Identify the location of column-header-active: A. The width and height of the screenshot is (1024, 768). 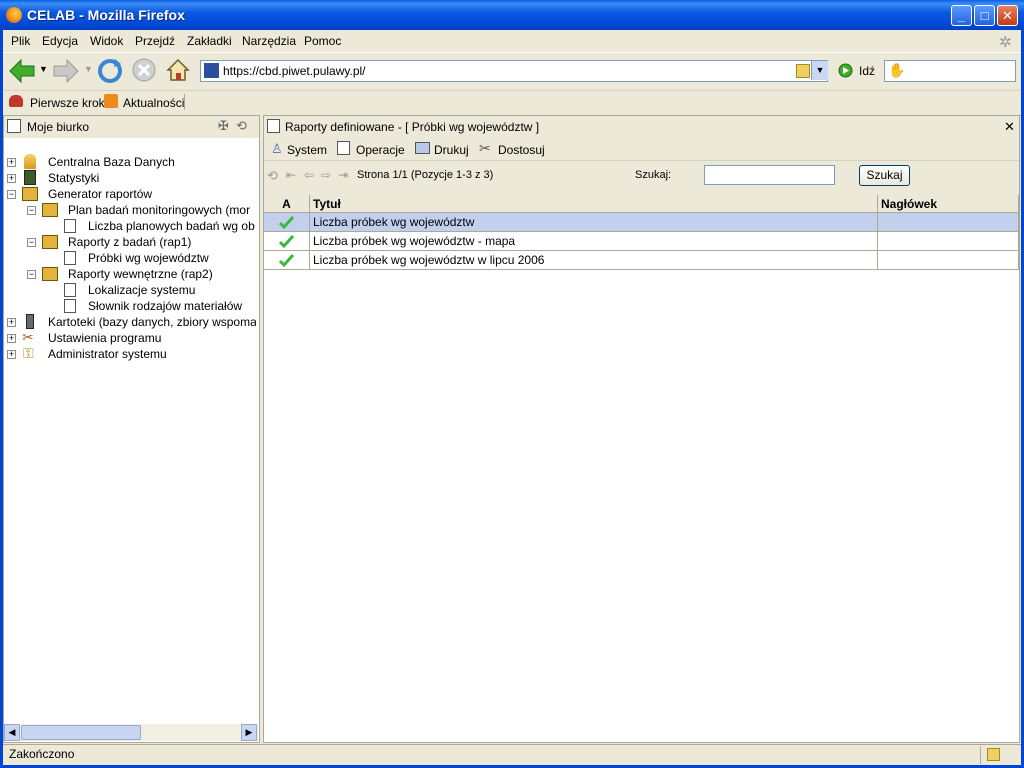
(287, 204).